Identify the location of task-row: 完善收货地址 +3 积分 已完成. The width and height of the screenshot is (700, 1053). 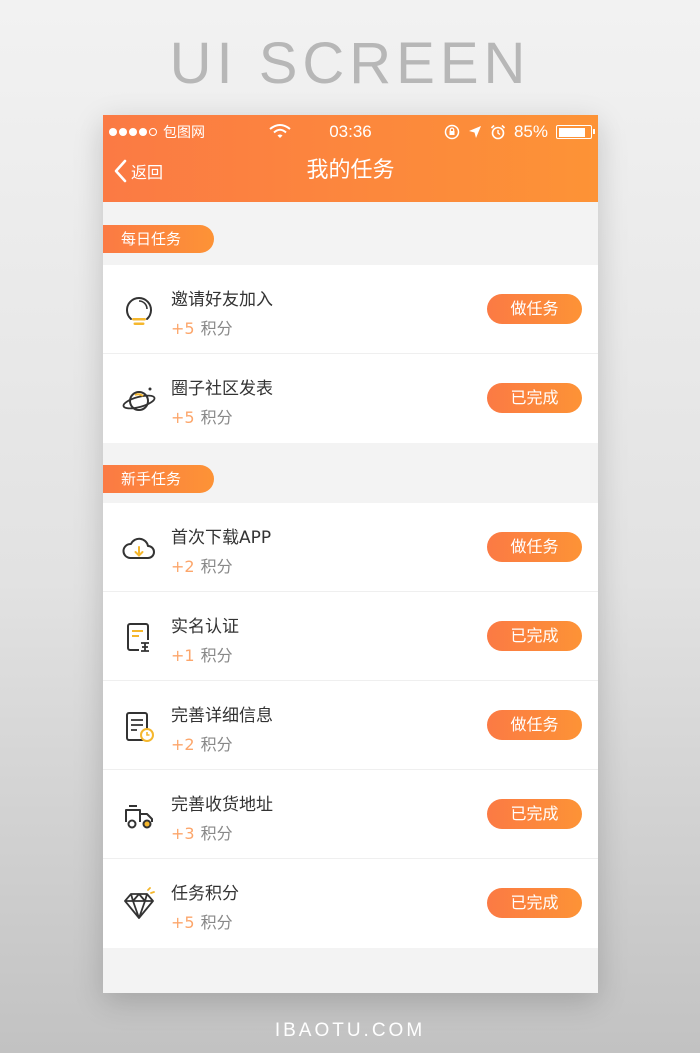
(350, 814).